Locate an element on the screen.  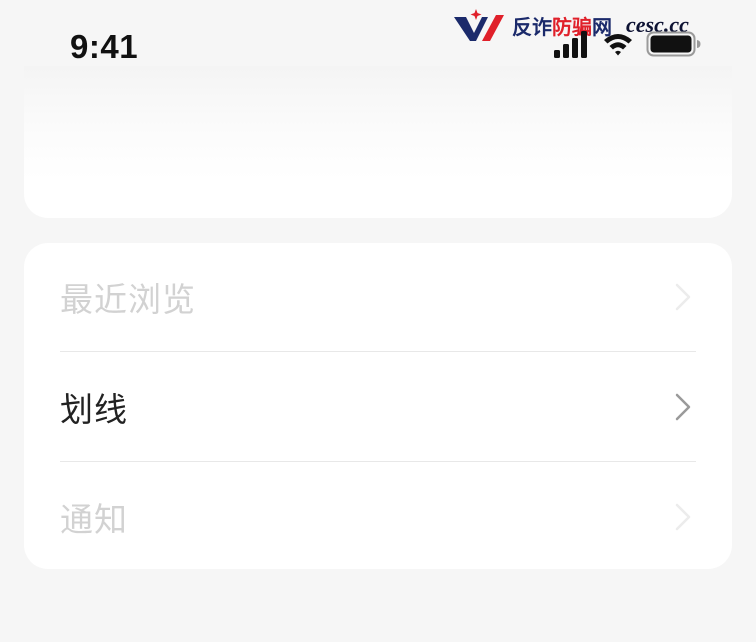
menu-item-label: 最近浏览 is located at coordinates (128, 299).